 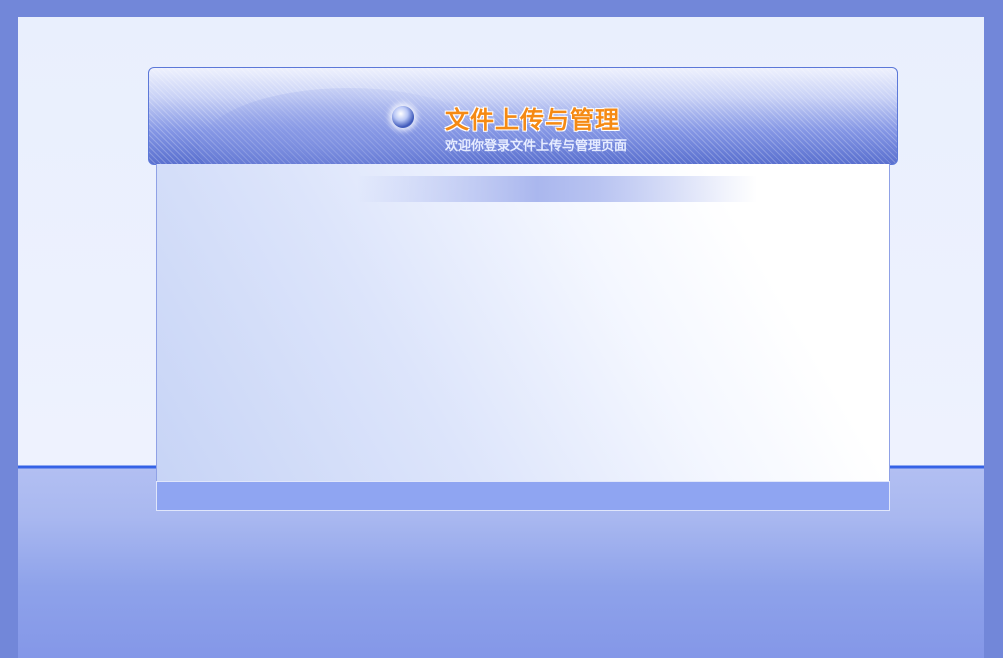 I want to click on globe-orb-icon, so click(x=403, y=117).